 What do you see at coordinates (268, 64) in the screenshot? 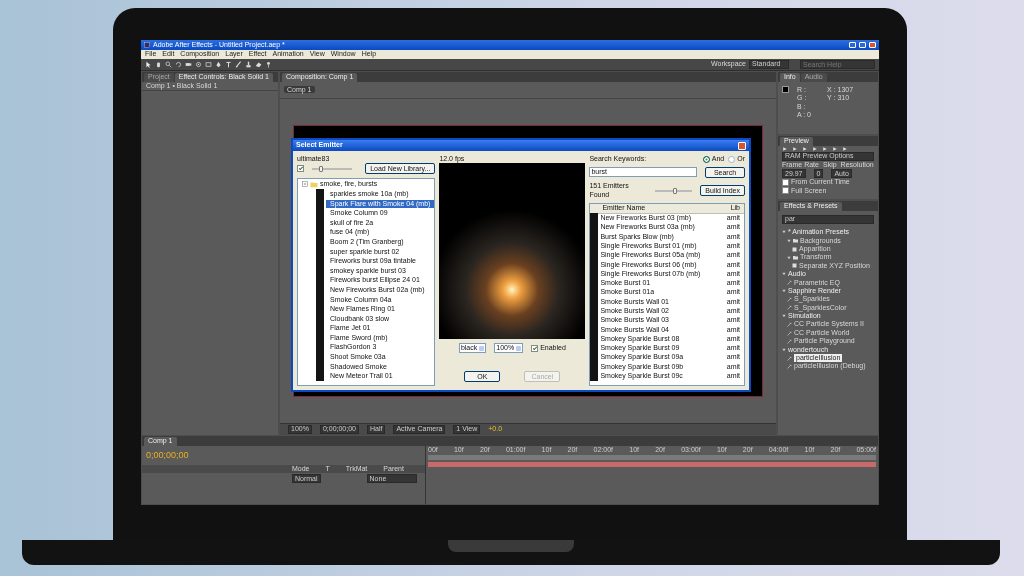
I see `pin-icon` at bounding box center [268, 64].